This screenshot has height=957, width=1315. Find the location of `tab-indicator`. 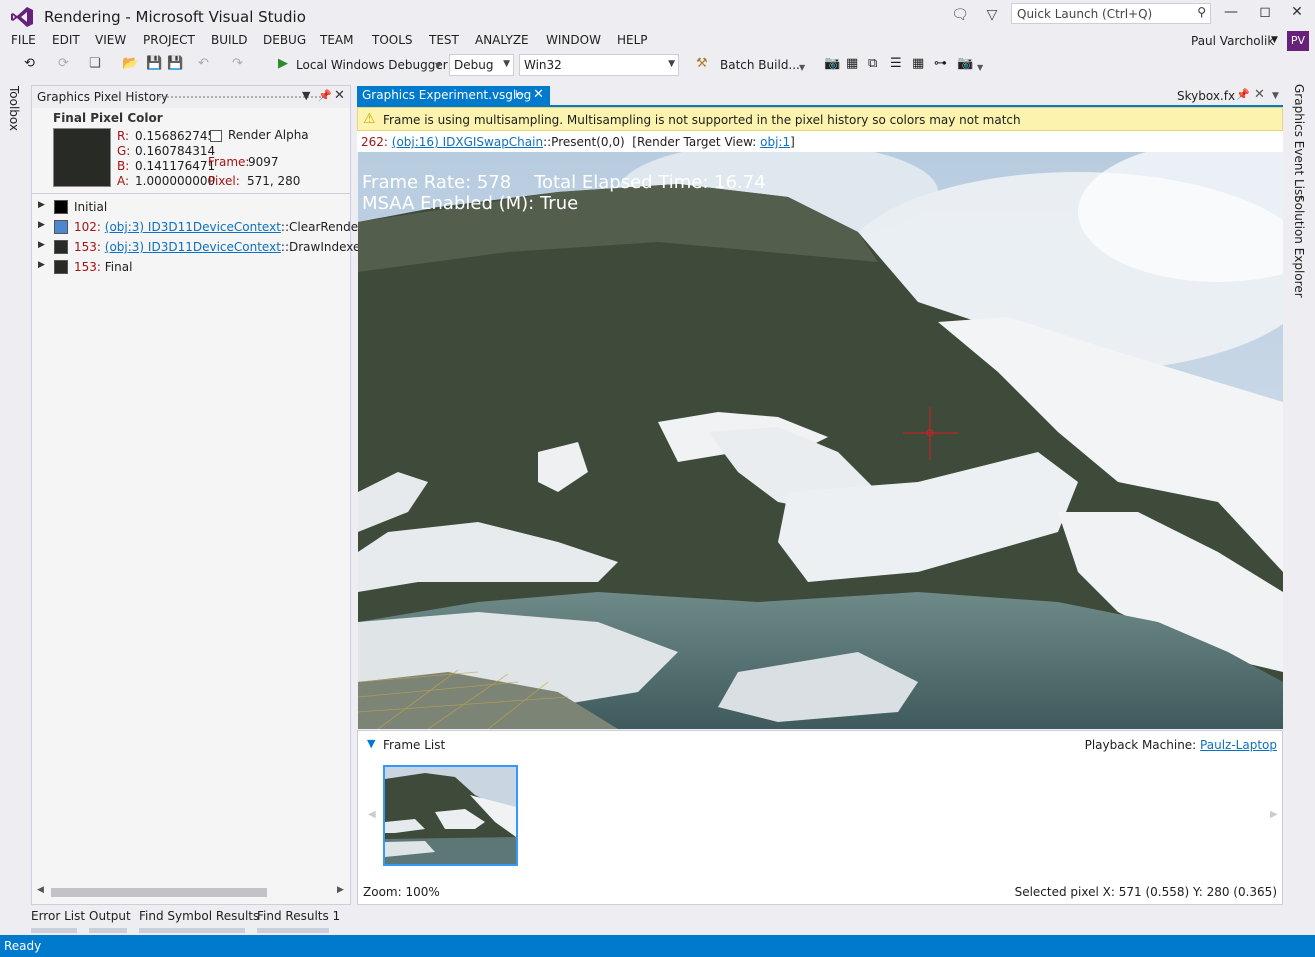

tab-indicator is located at coordinates (293, 930).